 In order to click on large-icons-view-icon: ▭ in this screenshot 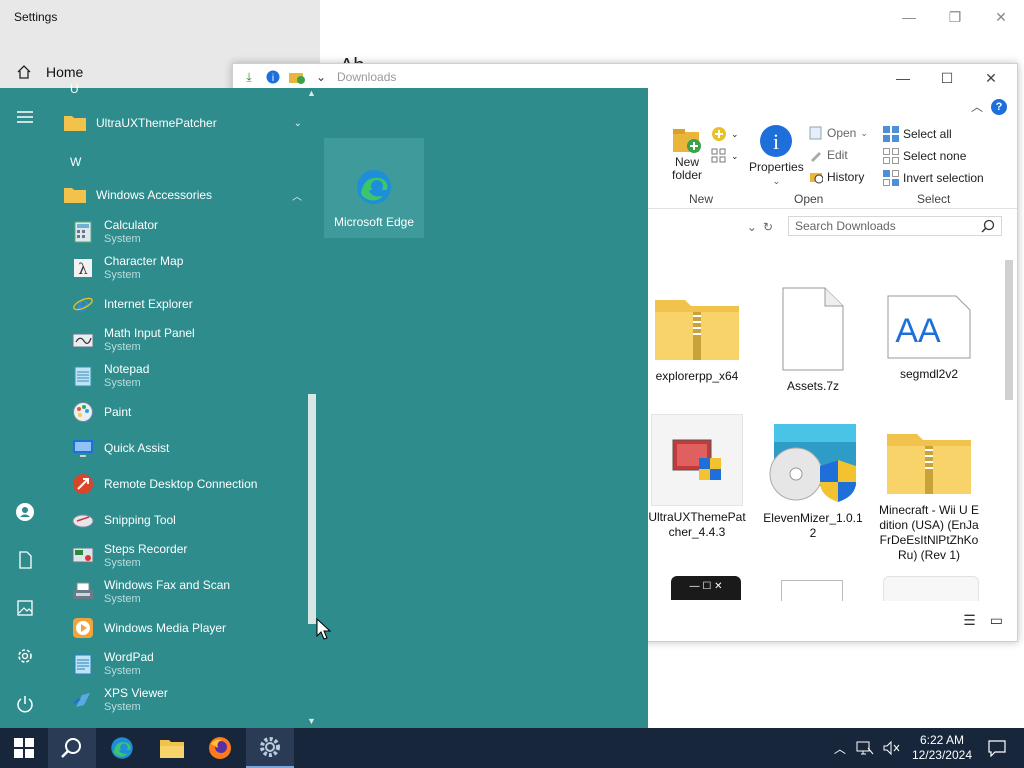, I will do `click(996, 620)`.